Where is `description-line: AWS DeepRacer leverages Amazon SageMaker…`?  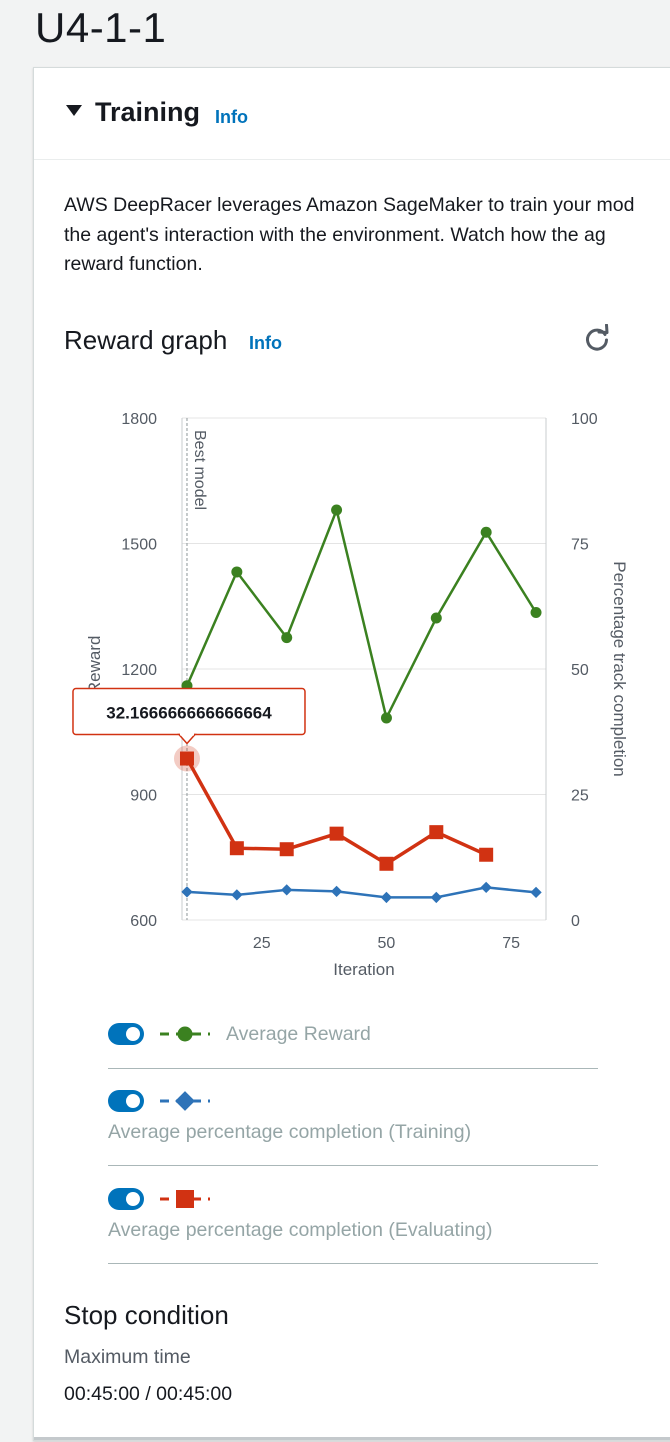
description-line: AWS DeepRacer leverages Amazon SageMaker… is located at coordinates (349, 205).